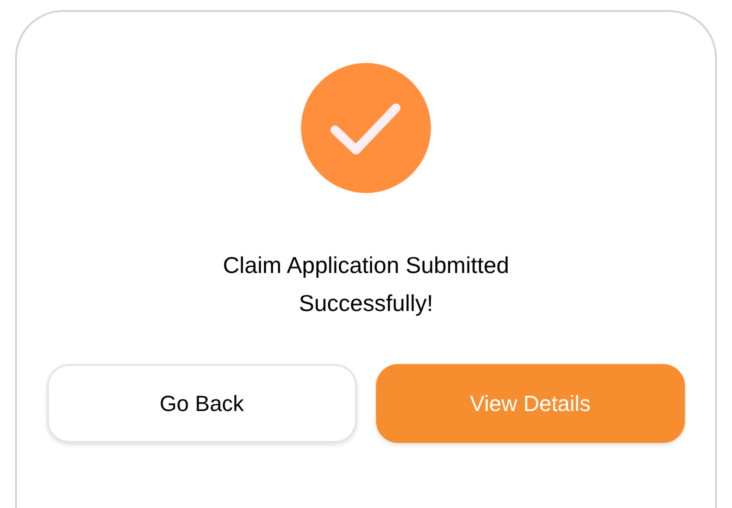  Describe the element at coordinates (201, 403) in the screenshot. I see `go-back-button: Go Back` at that location.